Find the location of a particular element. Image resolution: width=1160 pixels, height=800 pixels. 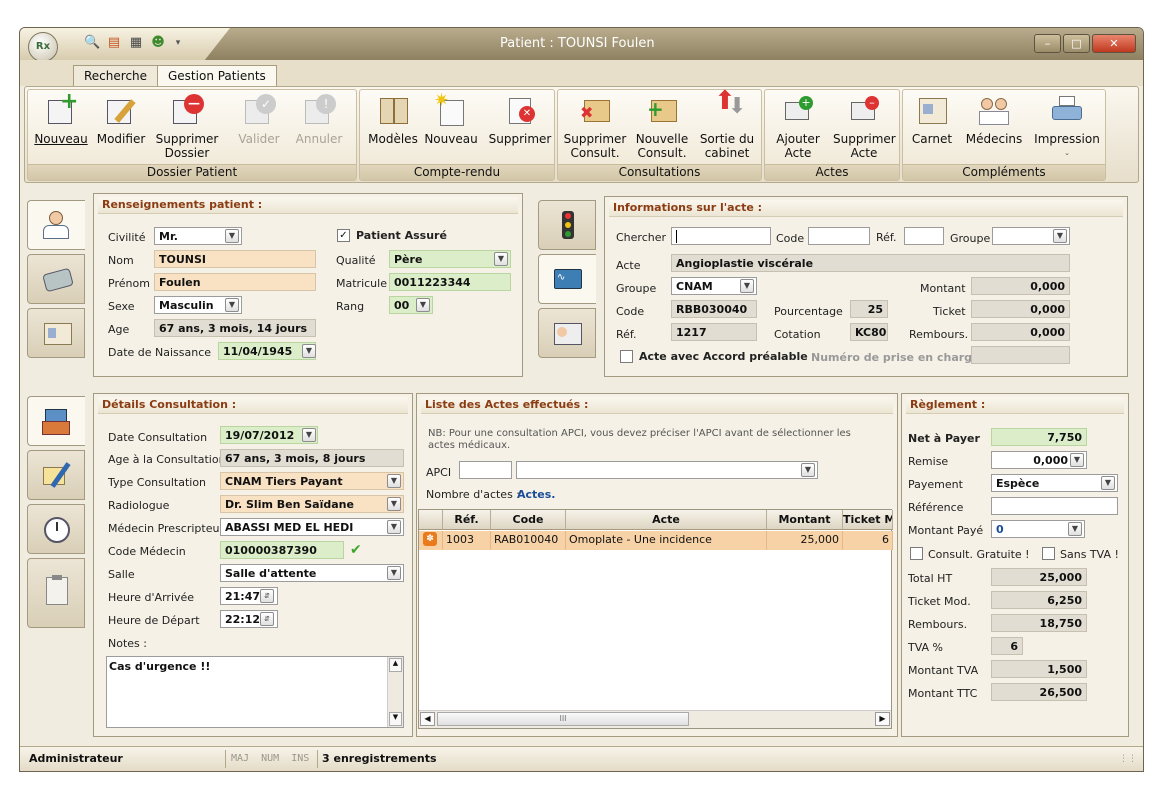

nouvelle-consult-button: + Nouvelle Consult. is located at coordinates (662, 126).